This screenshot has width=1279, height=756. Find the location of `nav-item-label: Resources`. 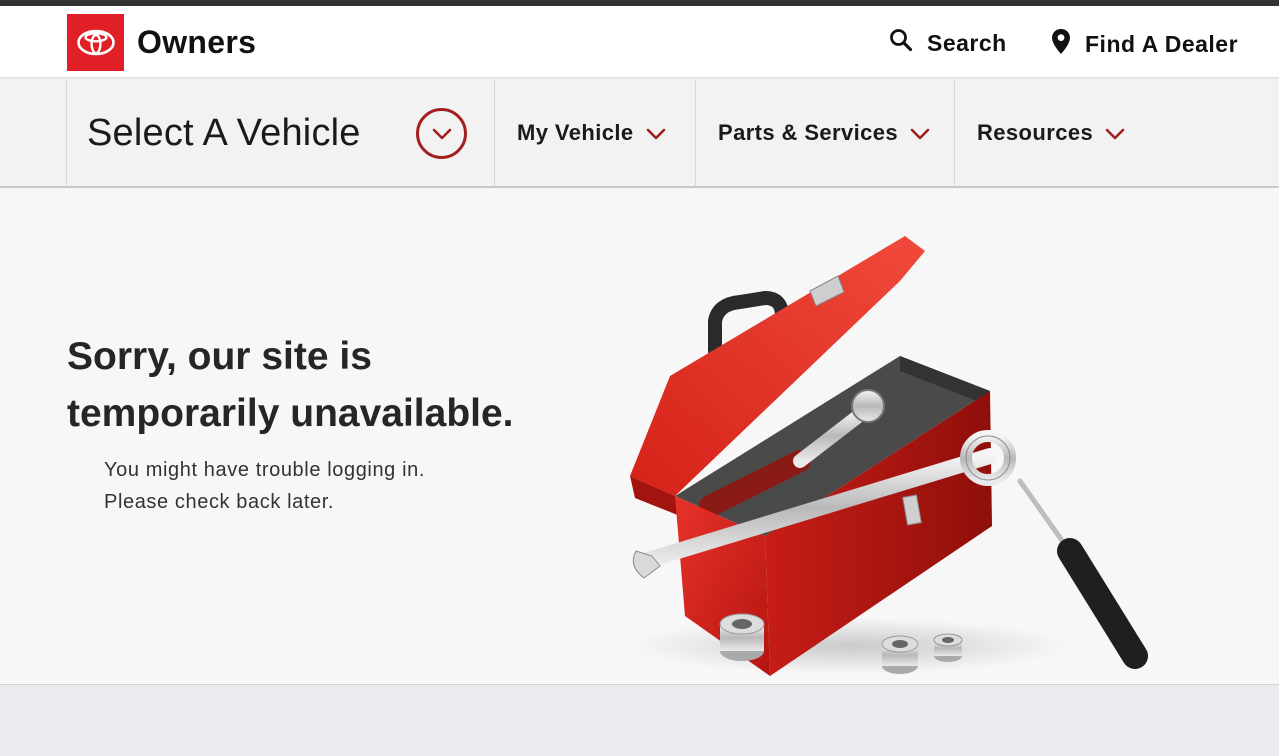

nav-item-label: Resources is located at coordinates (1035, 132).